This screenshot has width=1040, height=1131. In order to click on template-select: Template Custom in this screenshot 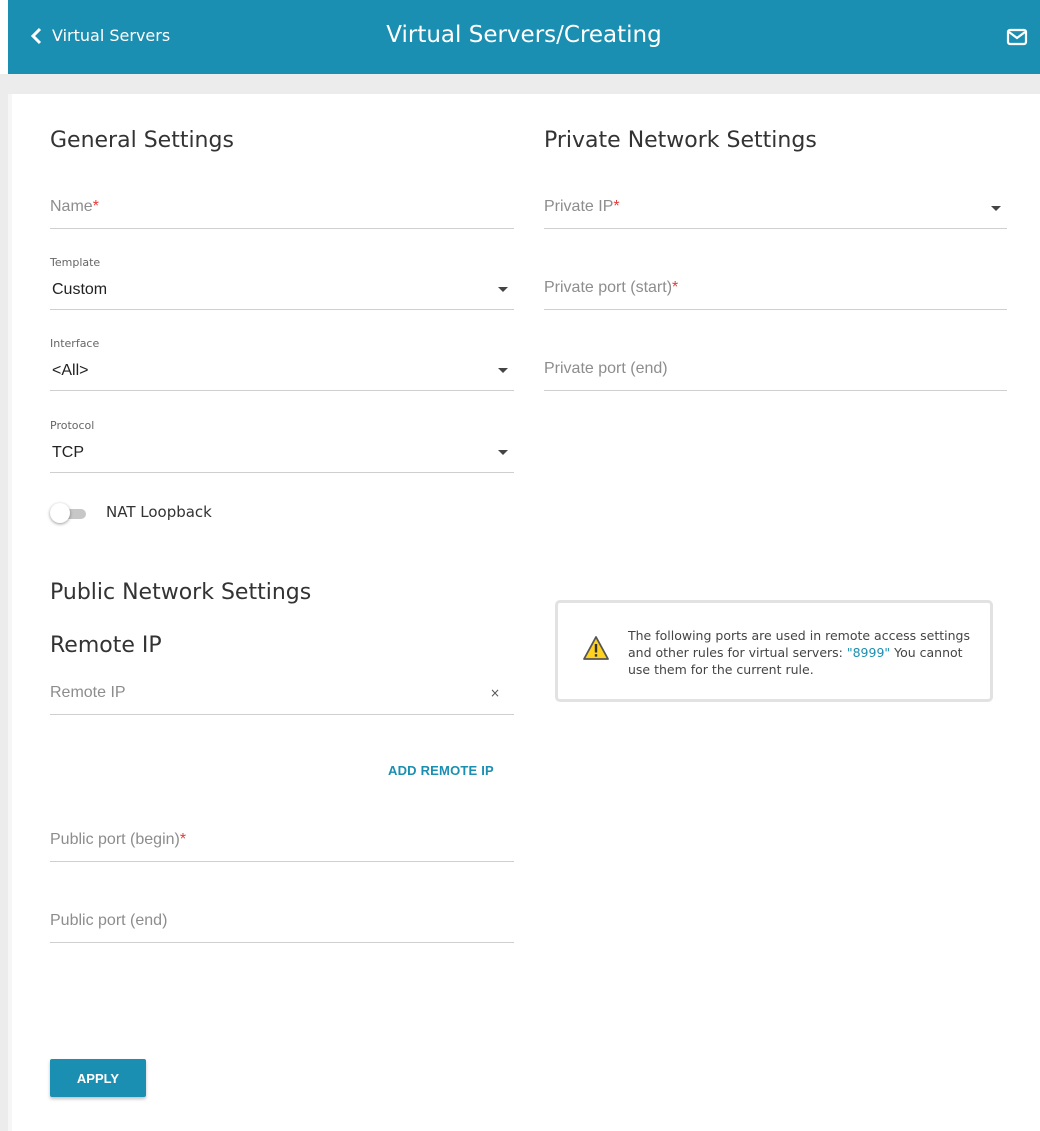, I will do `click(282, 283)`.